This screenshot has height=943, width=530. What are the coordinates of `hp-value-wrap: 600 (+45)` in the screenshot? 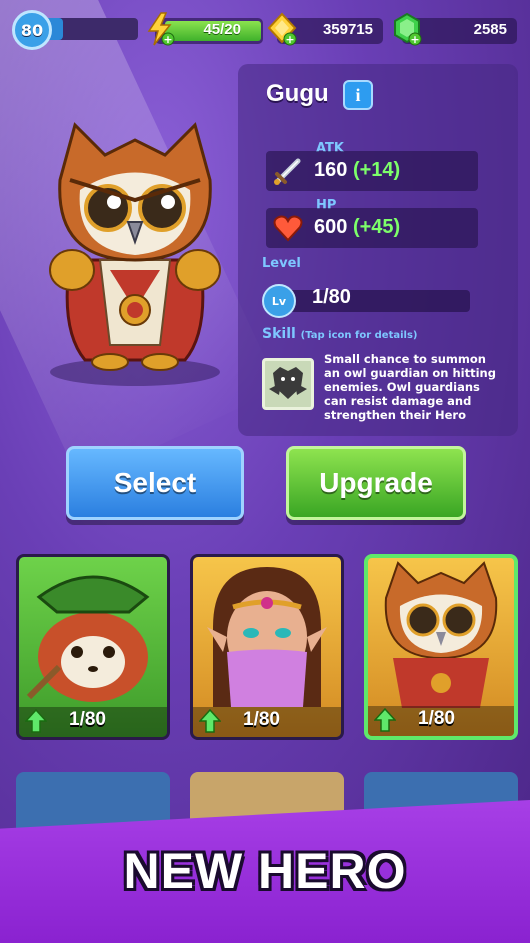 It's located at (357, 227).